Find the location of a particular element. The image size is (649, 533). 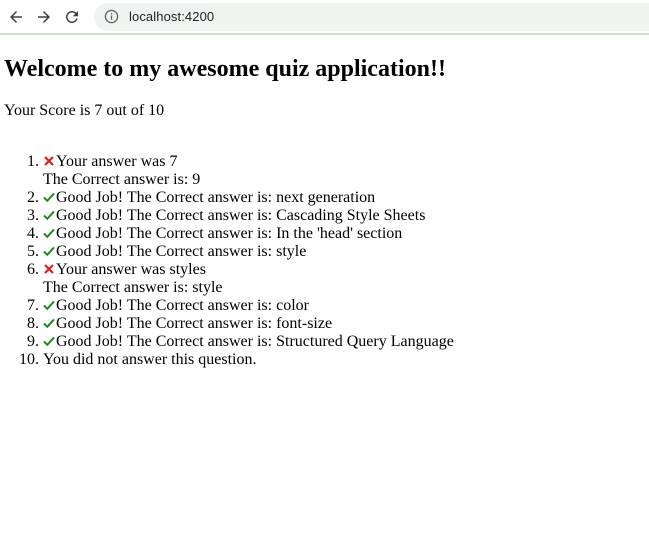

reload-icon is located at coordinates (71, 16).